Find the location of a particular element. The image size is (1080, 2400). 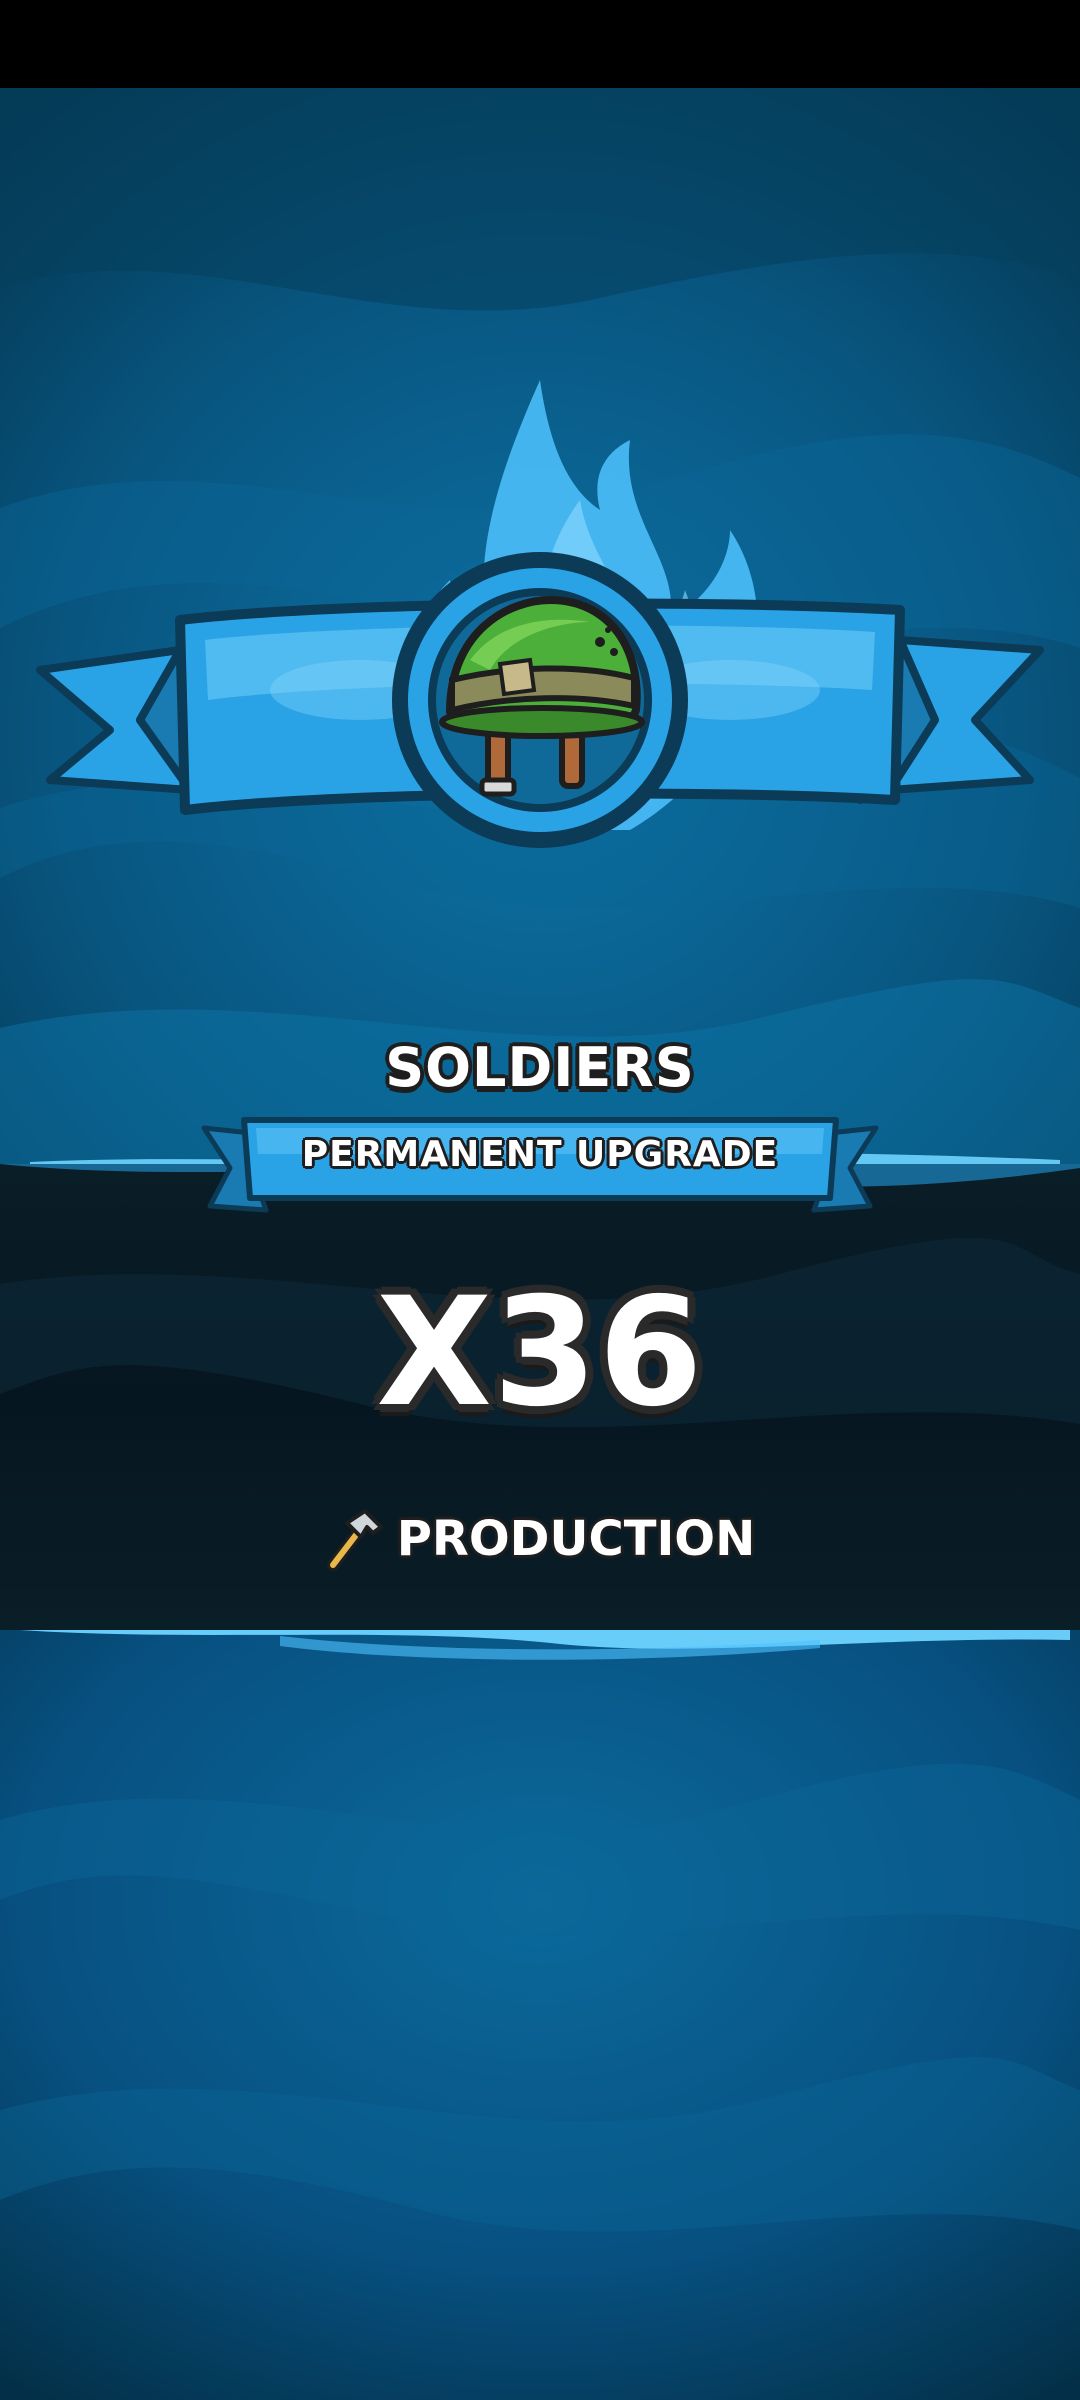

reward-title: SOLDIERS is located at coordinates (540, 1067).